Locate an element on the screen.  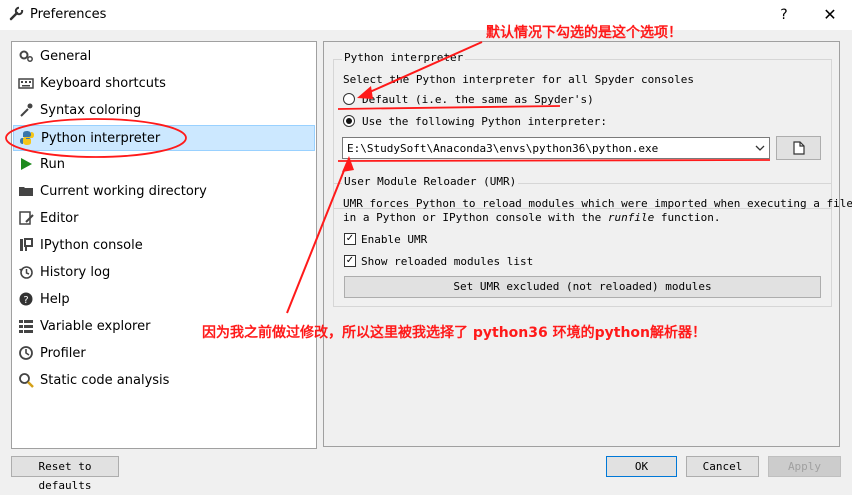
close-button: ✕ is located at coordinates (830, 15).